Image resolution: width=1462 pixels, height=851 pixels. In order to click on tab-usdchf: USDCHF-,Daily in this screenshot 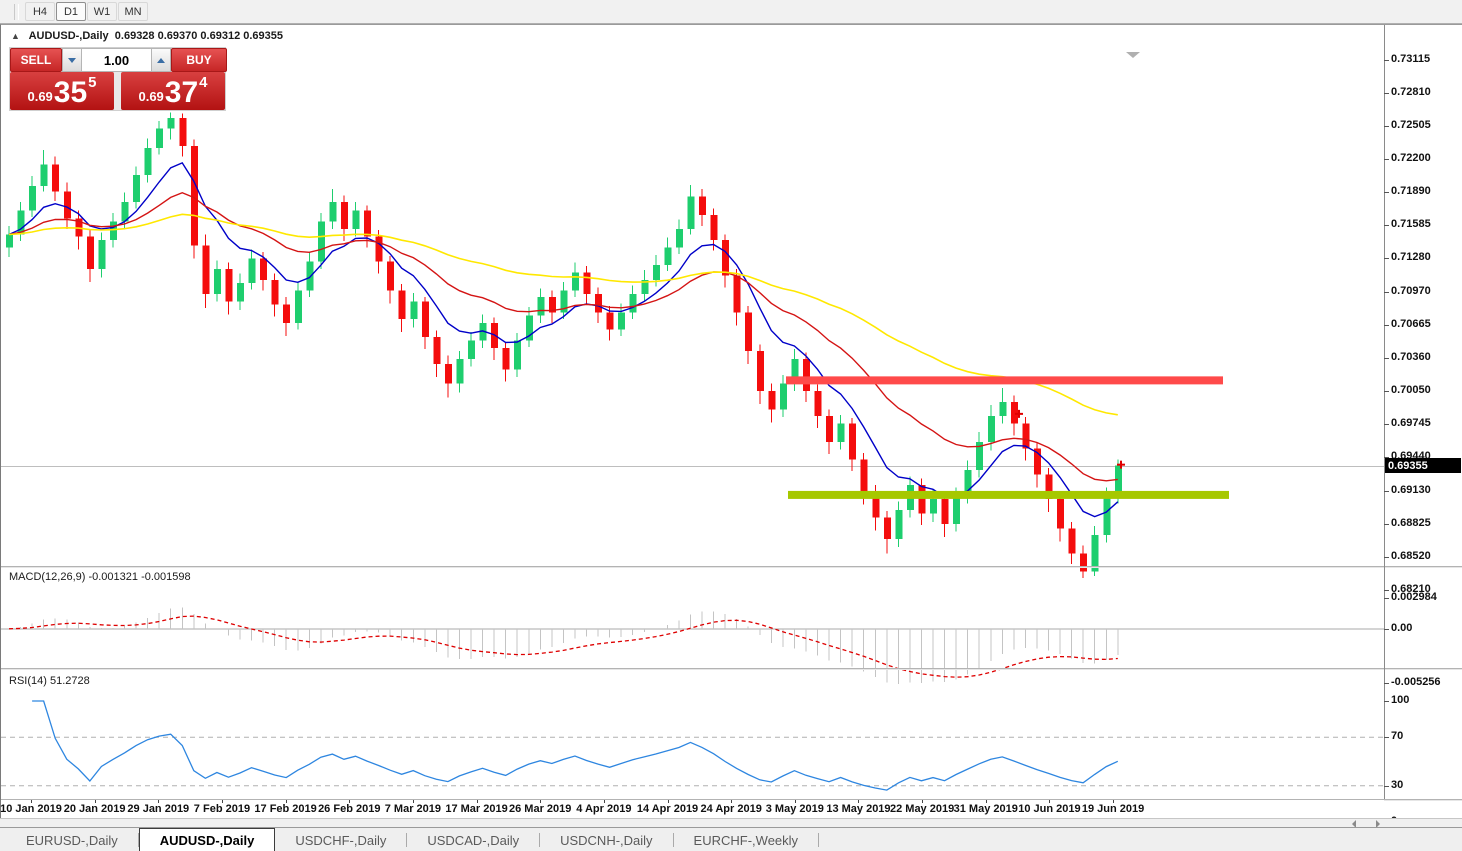, I will do `click(340, 839)`.